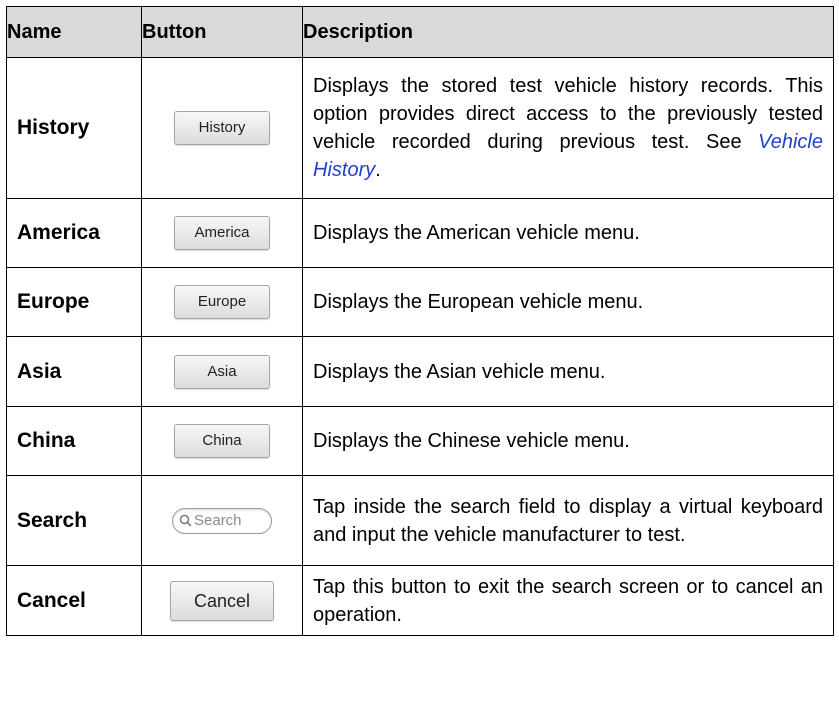 The image size is (839, 727). I want to click on row-name: Search, so click(74, 520).